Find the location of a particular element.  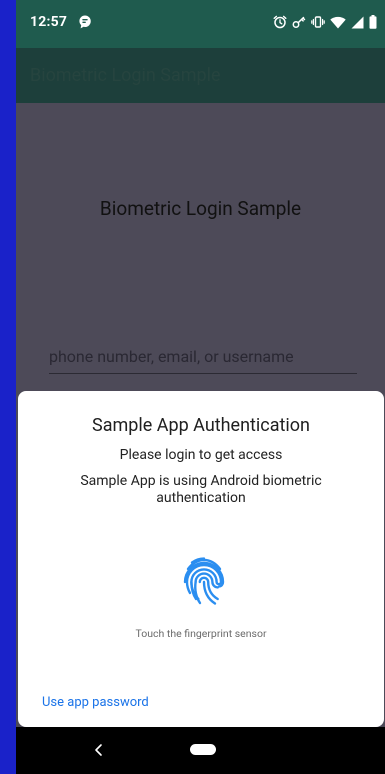

fingerprint-icon is located at coordinates (204, 582).